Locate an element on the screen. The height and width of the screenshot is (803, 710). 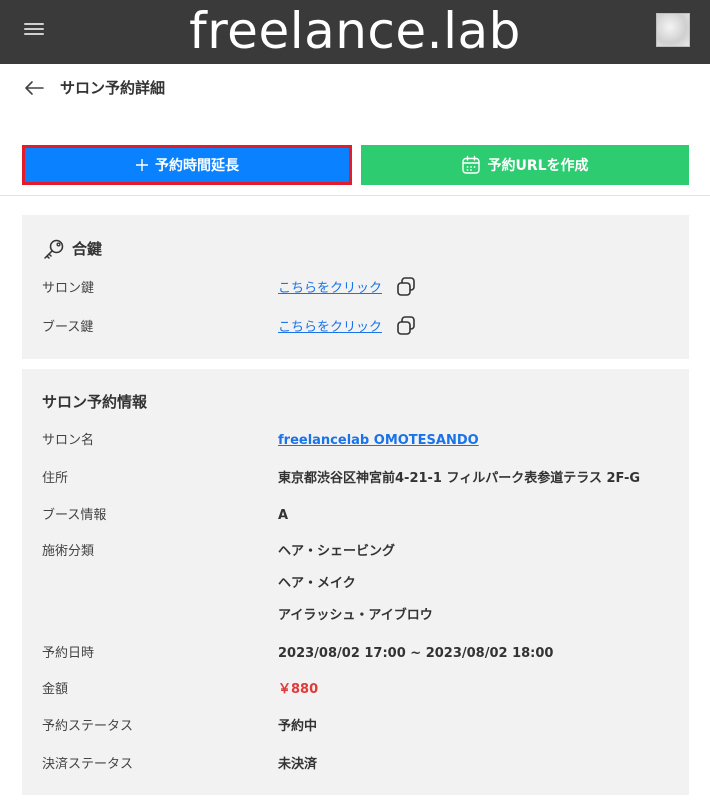
treatment-item: ヘア・メイク is located at coordinates (317, 583).